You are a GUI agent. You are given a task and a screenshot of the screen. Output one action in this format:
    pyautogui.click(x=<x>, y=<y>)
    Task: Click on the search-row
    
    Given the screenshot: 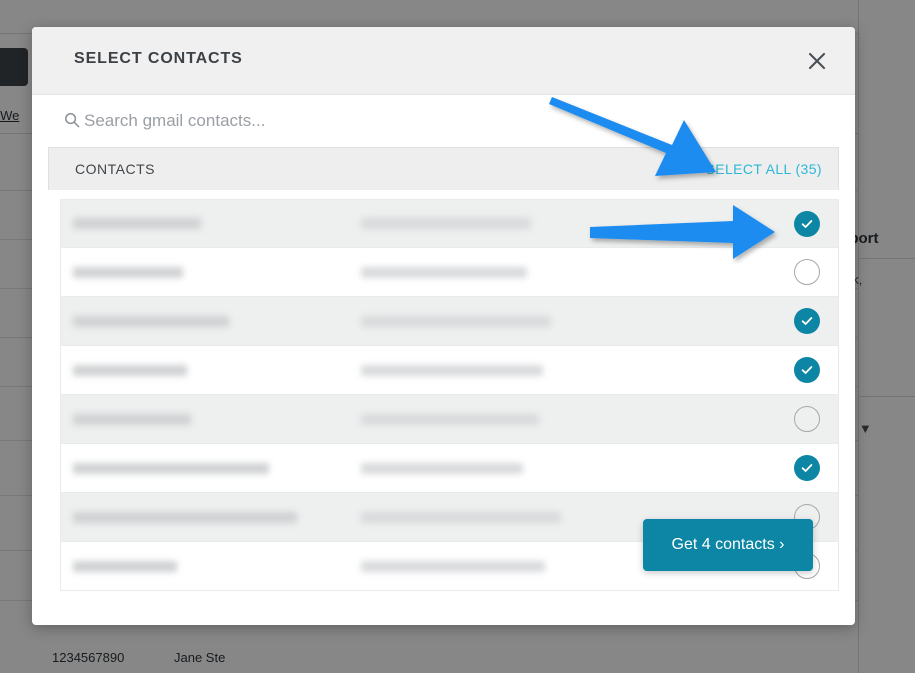 What is the action you would take?
    pyautogui.click(x=443, y=121)
    